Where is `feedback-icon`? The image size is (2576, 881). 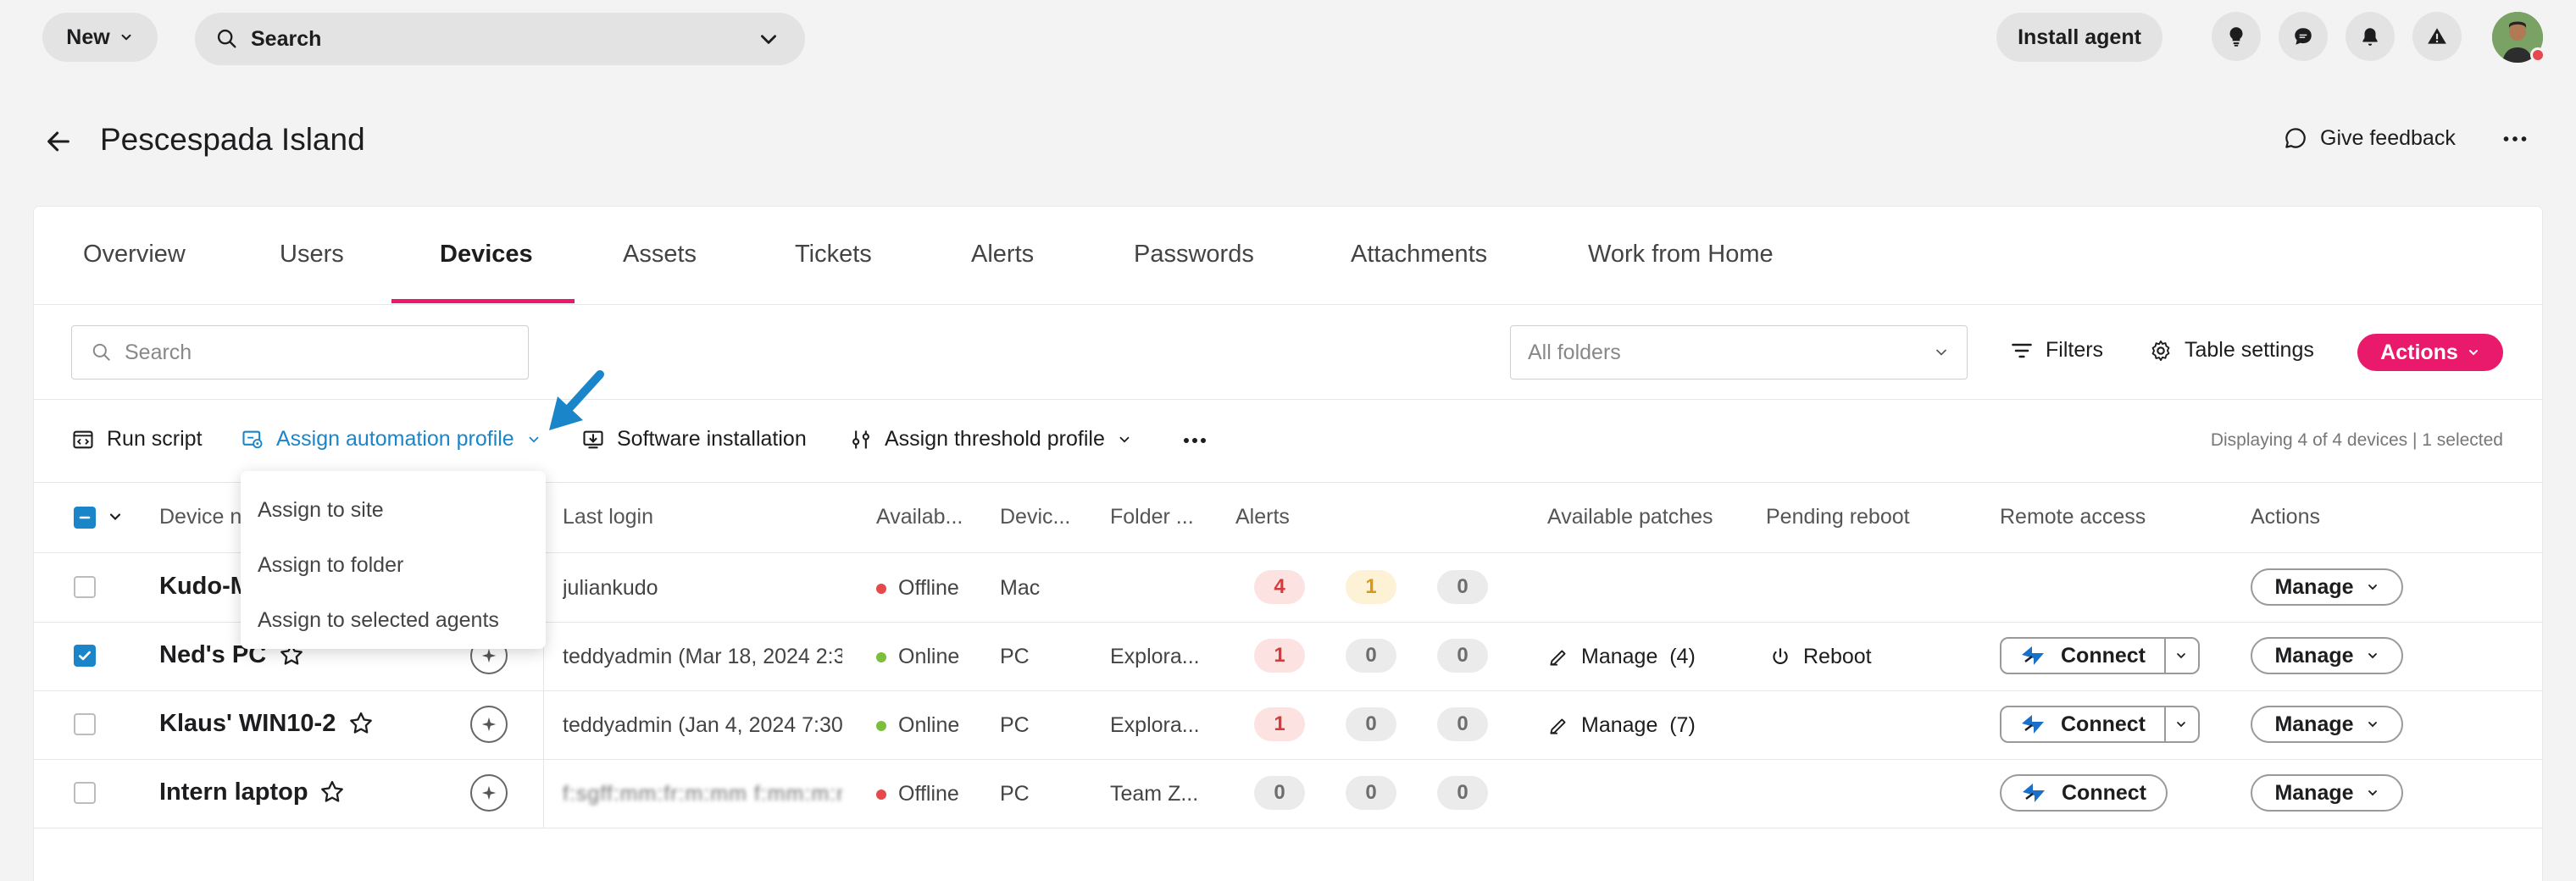 feedback-icon is located at coordinates (2295, 138).